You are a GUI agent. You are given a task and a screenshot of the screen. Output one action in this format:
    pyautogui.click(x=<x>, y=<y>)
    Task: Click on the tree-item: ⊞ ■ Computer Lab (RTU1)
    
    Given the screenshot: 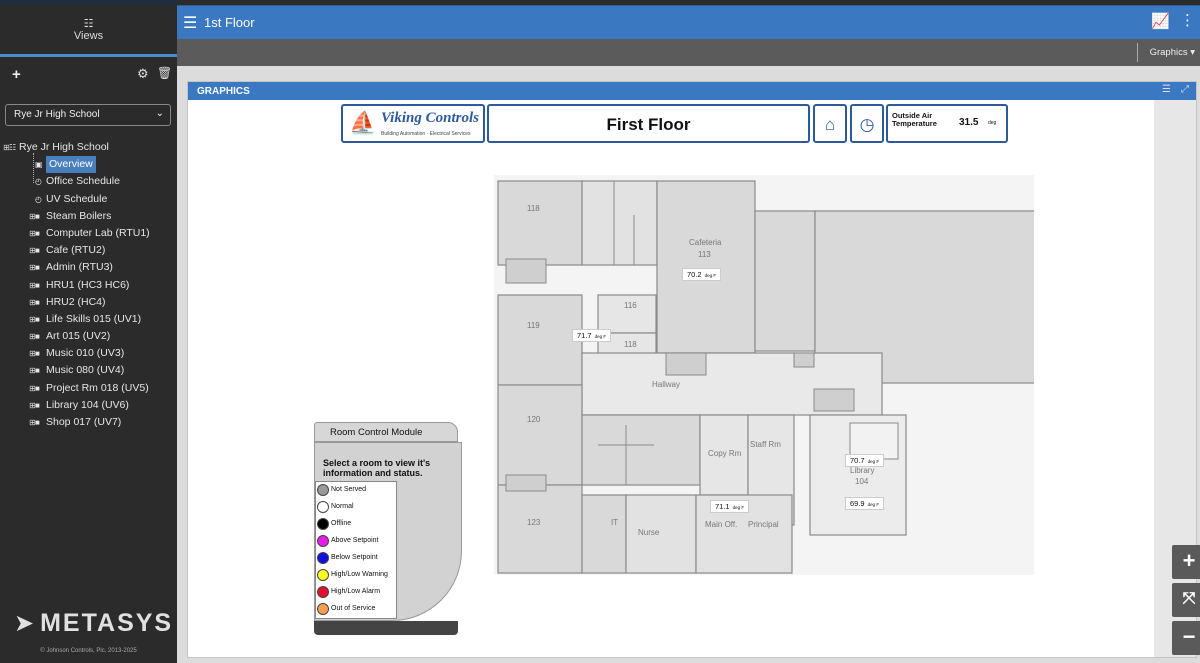 What is the action you would take?
    pyautogui.click(x=88, y=233)
    